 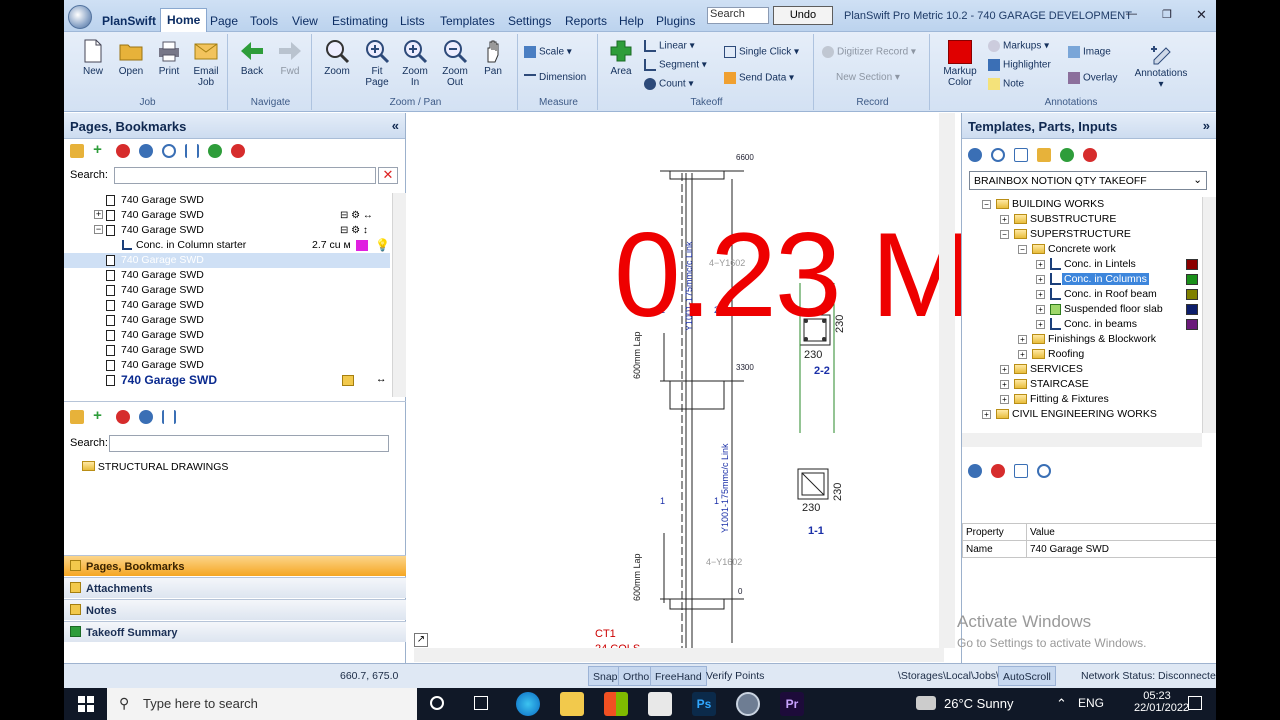 I want to click on tree-item-selected: + Conc. in Columns, so click(x=1082, y=279).